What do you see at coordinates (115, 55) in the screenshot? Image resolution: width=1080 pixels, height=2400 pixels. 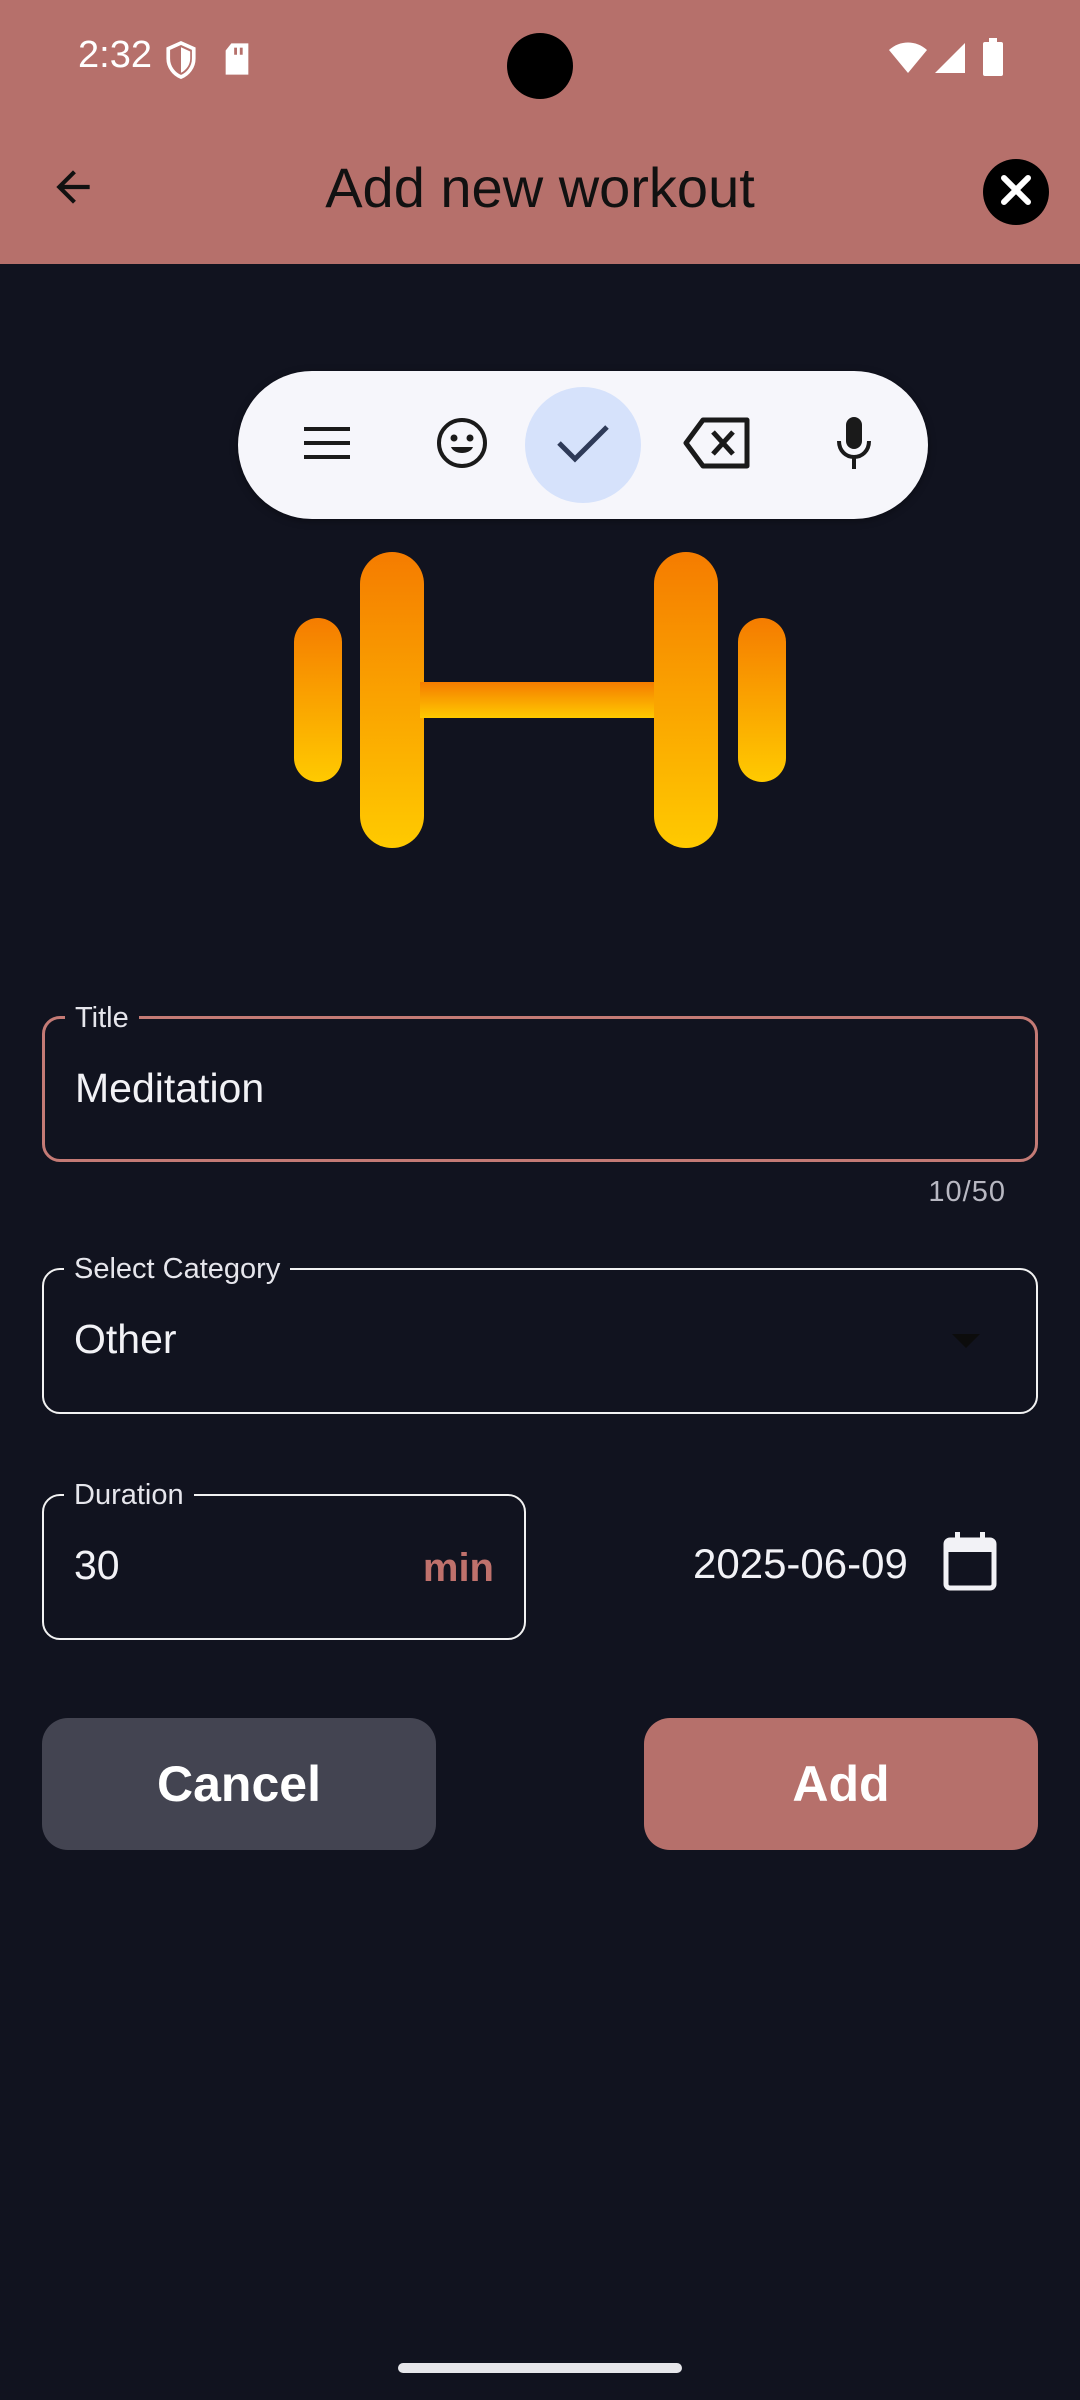 I see `status-time: 2:32` at bounding box center [115, 55].